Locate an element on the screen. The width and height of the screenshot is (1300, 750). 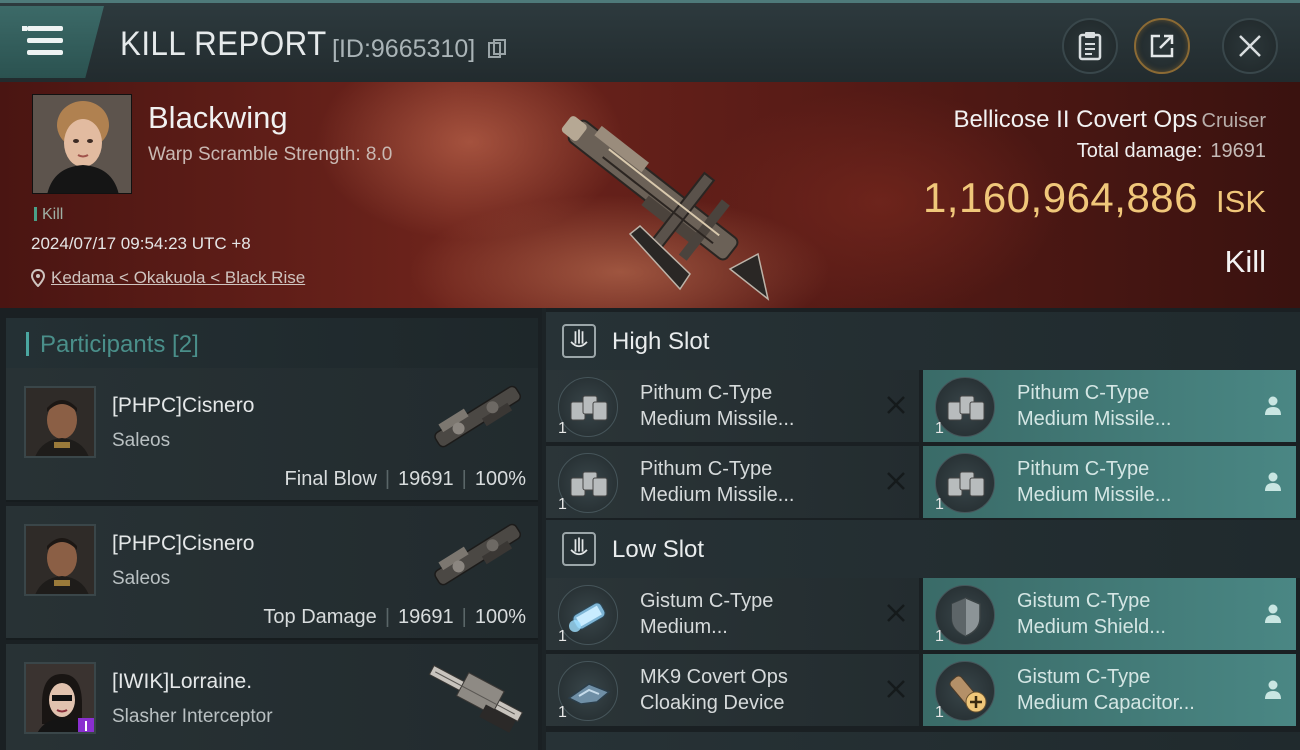
clipboard-icon is located at coordinates (1090, 46).